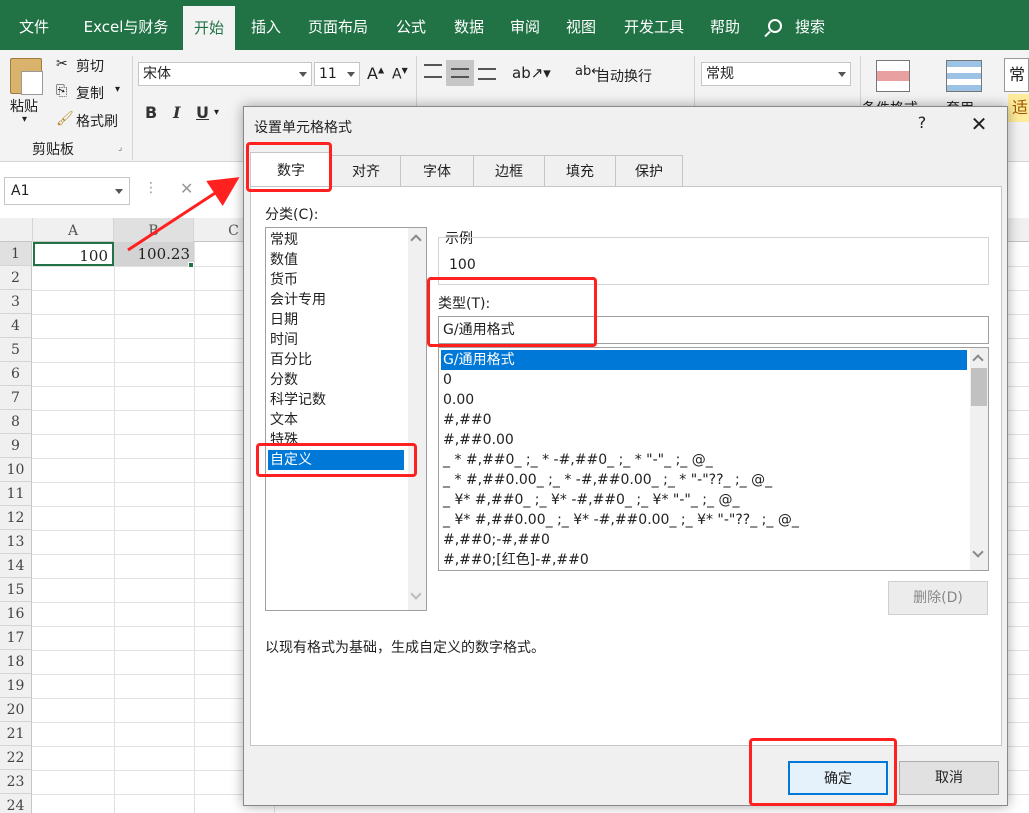 The height and width of the screenshot is (813, 1029). Describe the element at coordinates (120, 148) in the screenshot. I see `clipboard-launcher-icon: ⌟` at that location.